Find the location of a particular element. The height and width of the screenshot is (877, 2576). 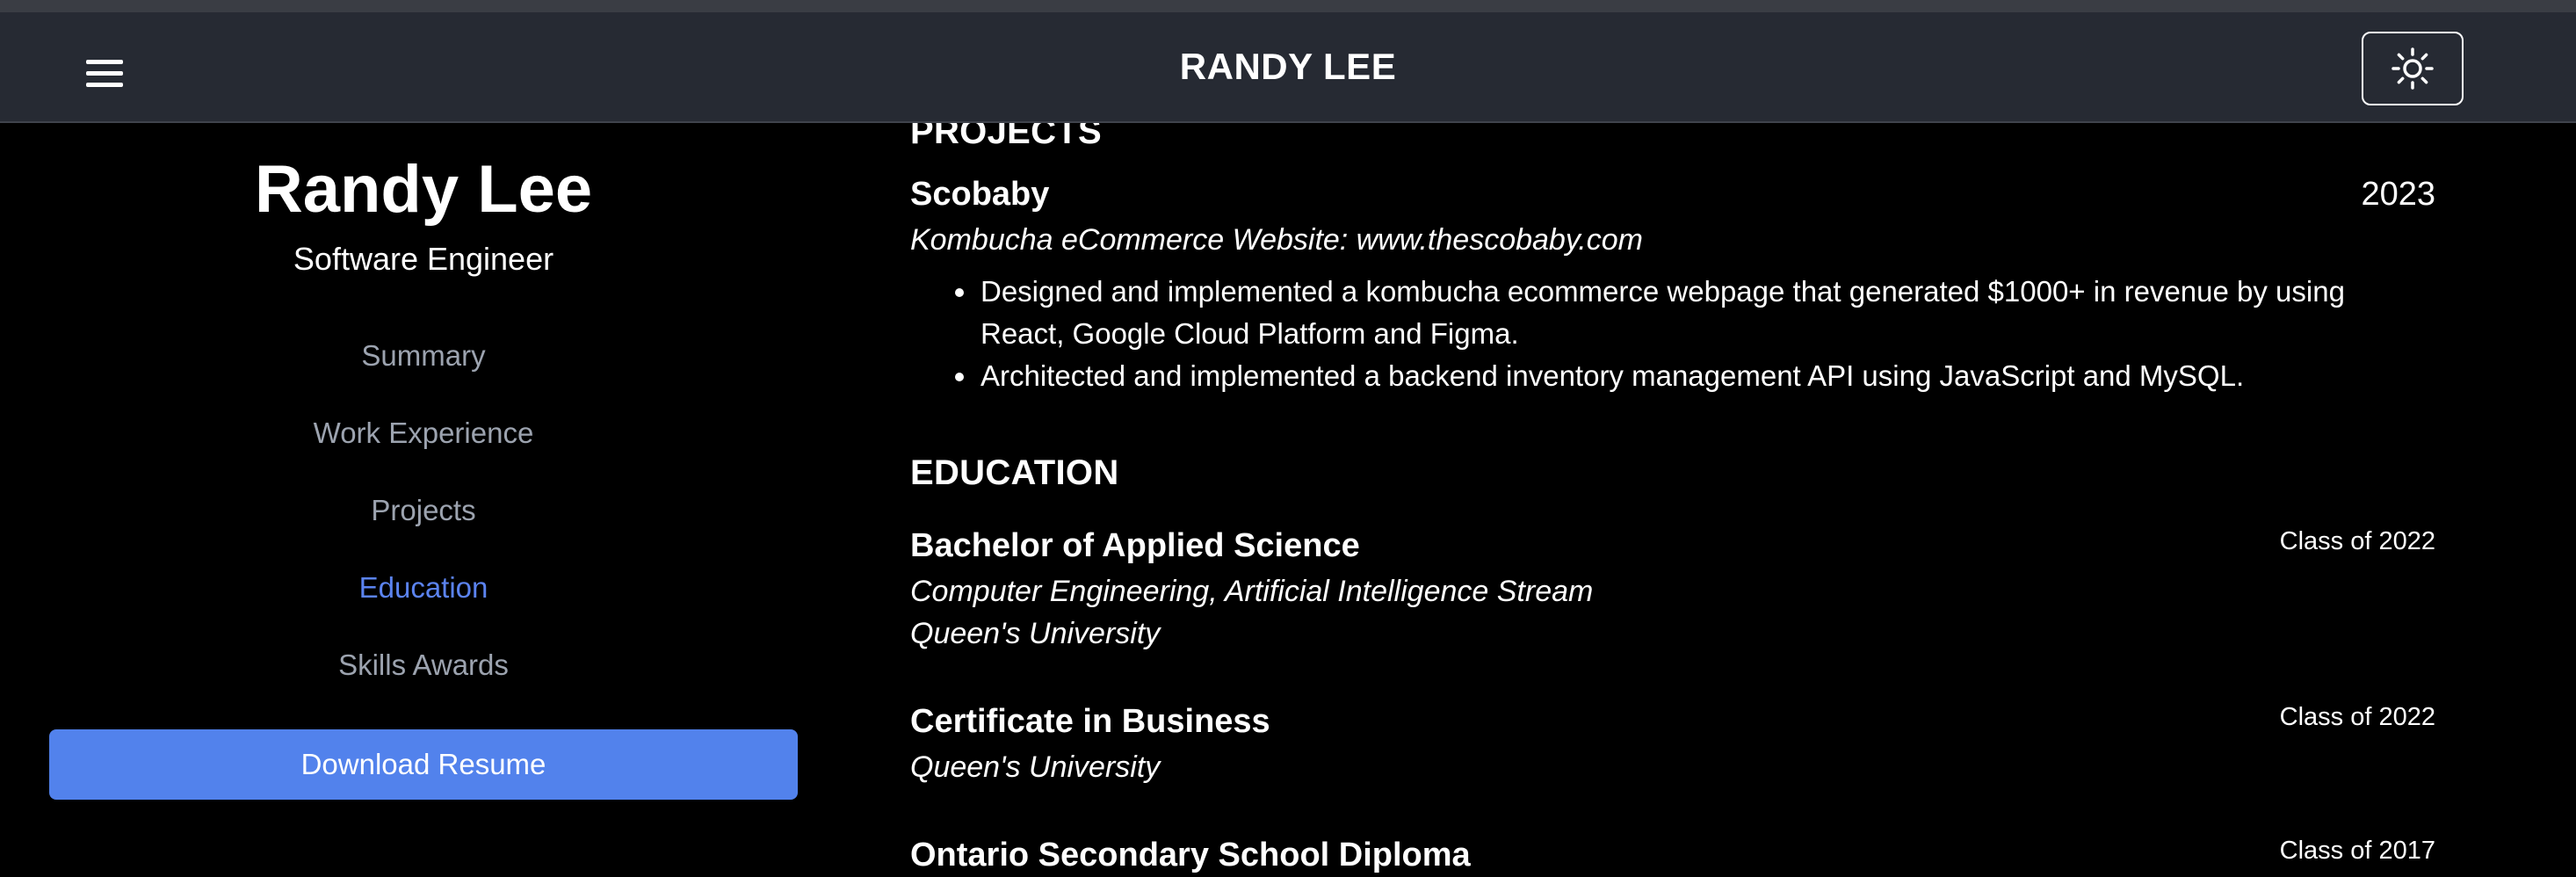

sidebar-item-summary: Summary is located at coordinates (423, 356).